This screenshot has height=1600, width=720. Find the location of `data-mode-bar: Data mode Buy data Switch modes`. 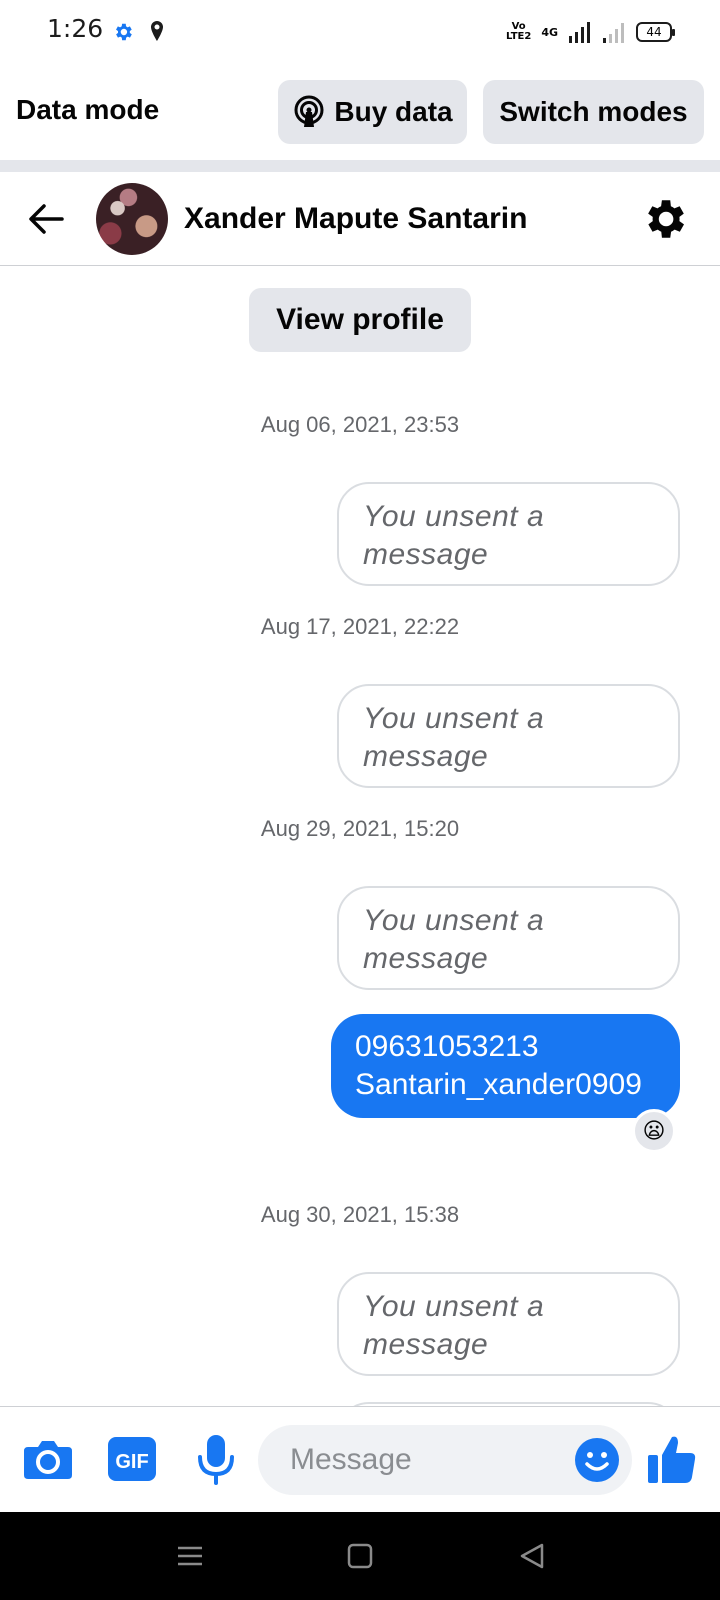

data-mode-bar: Data mode Buy data Switch modes is located at coordinates (360, 112).